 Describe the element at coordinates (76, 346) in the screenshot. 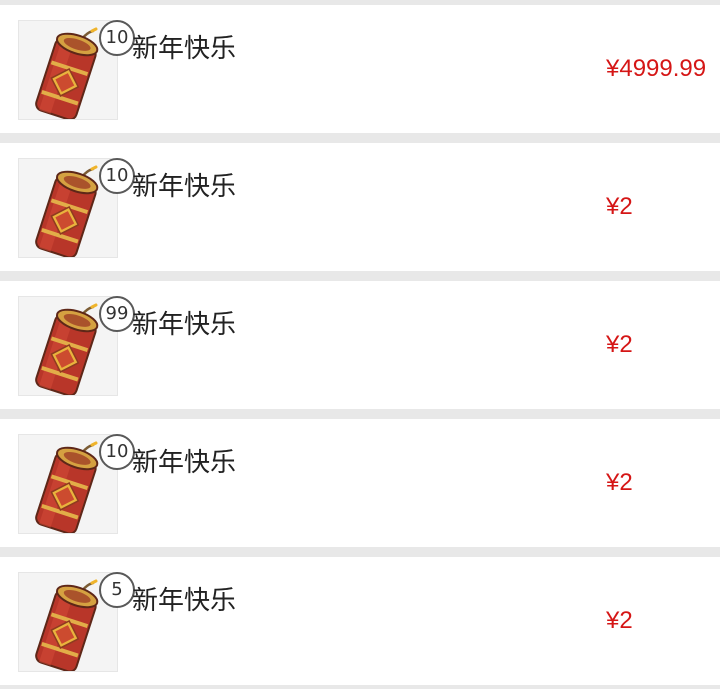

I see `product-thumbnail: 99` at that location.